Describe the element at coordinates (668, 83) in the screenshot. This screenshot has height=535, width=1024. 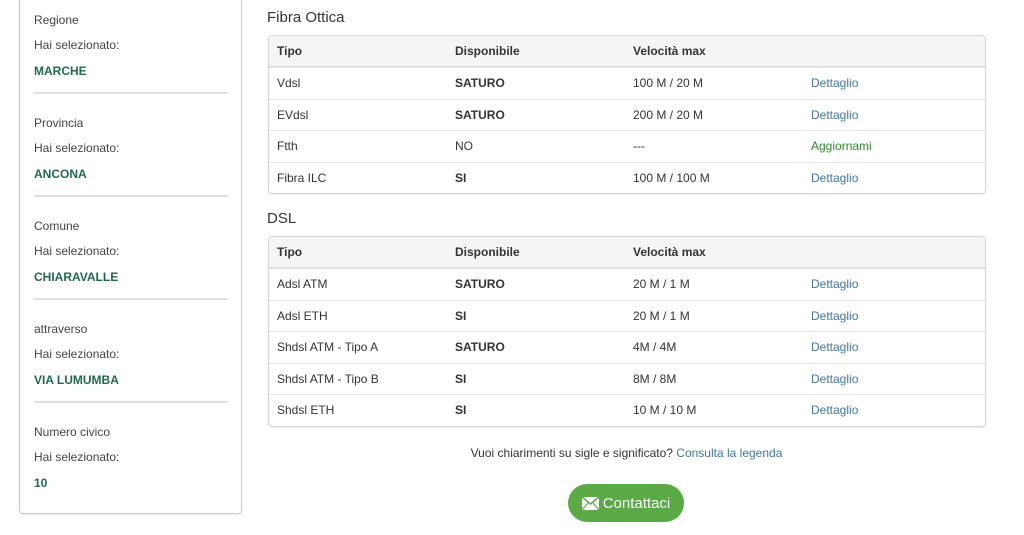
I see `cell: 100 M / 20 M` at that location.